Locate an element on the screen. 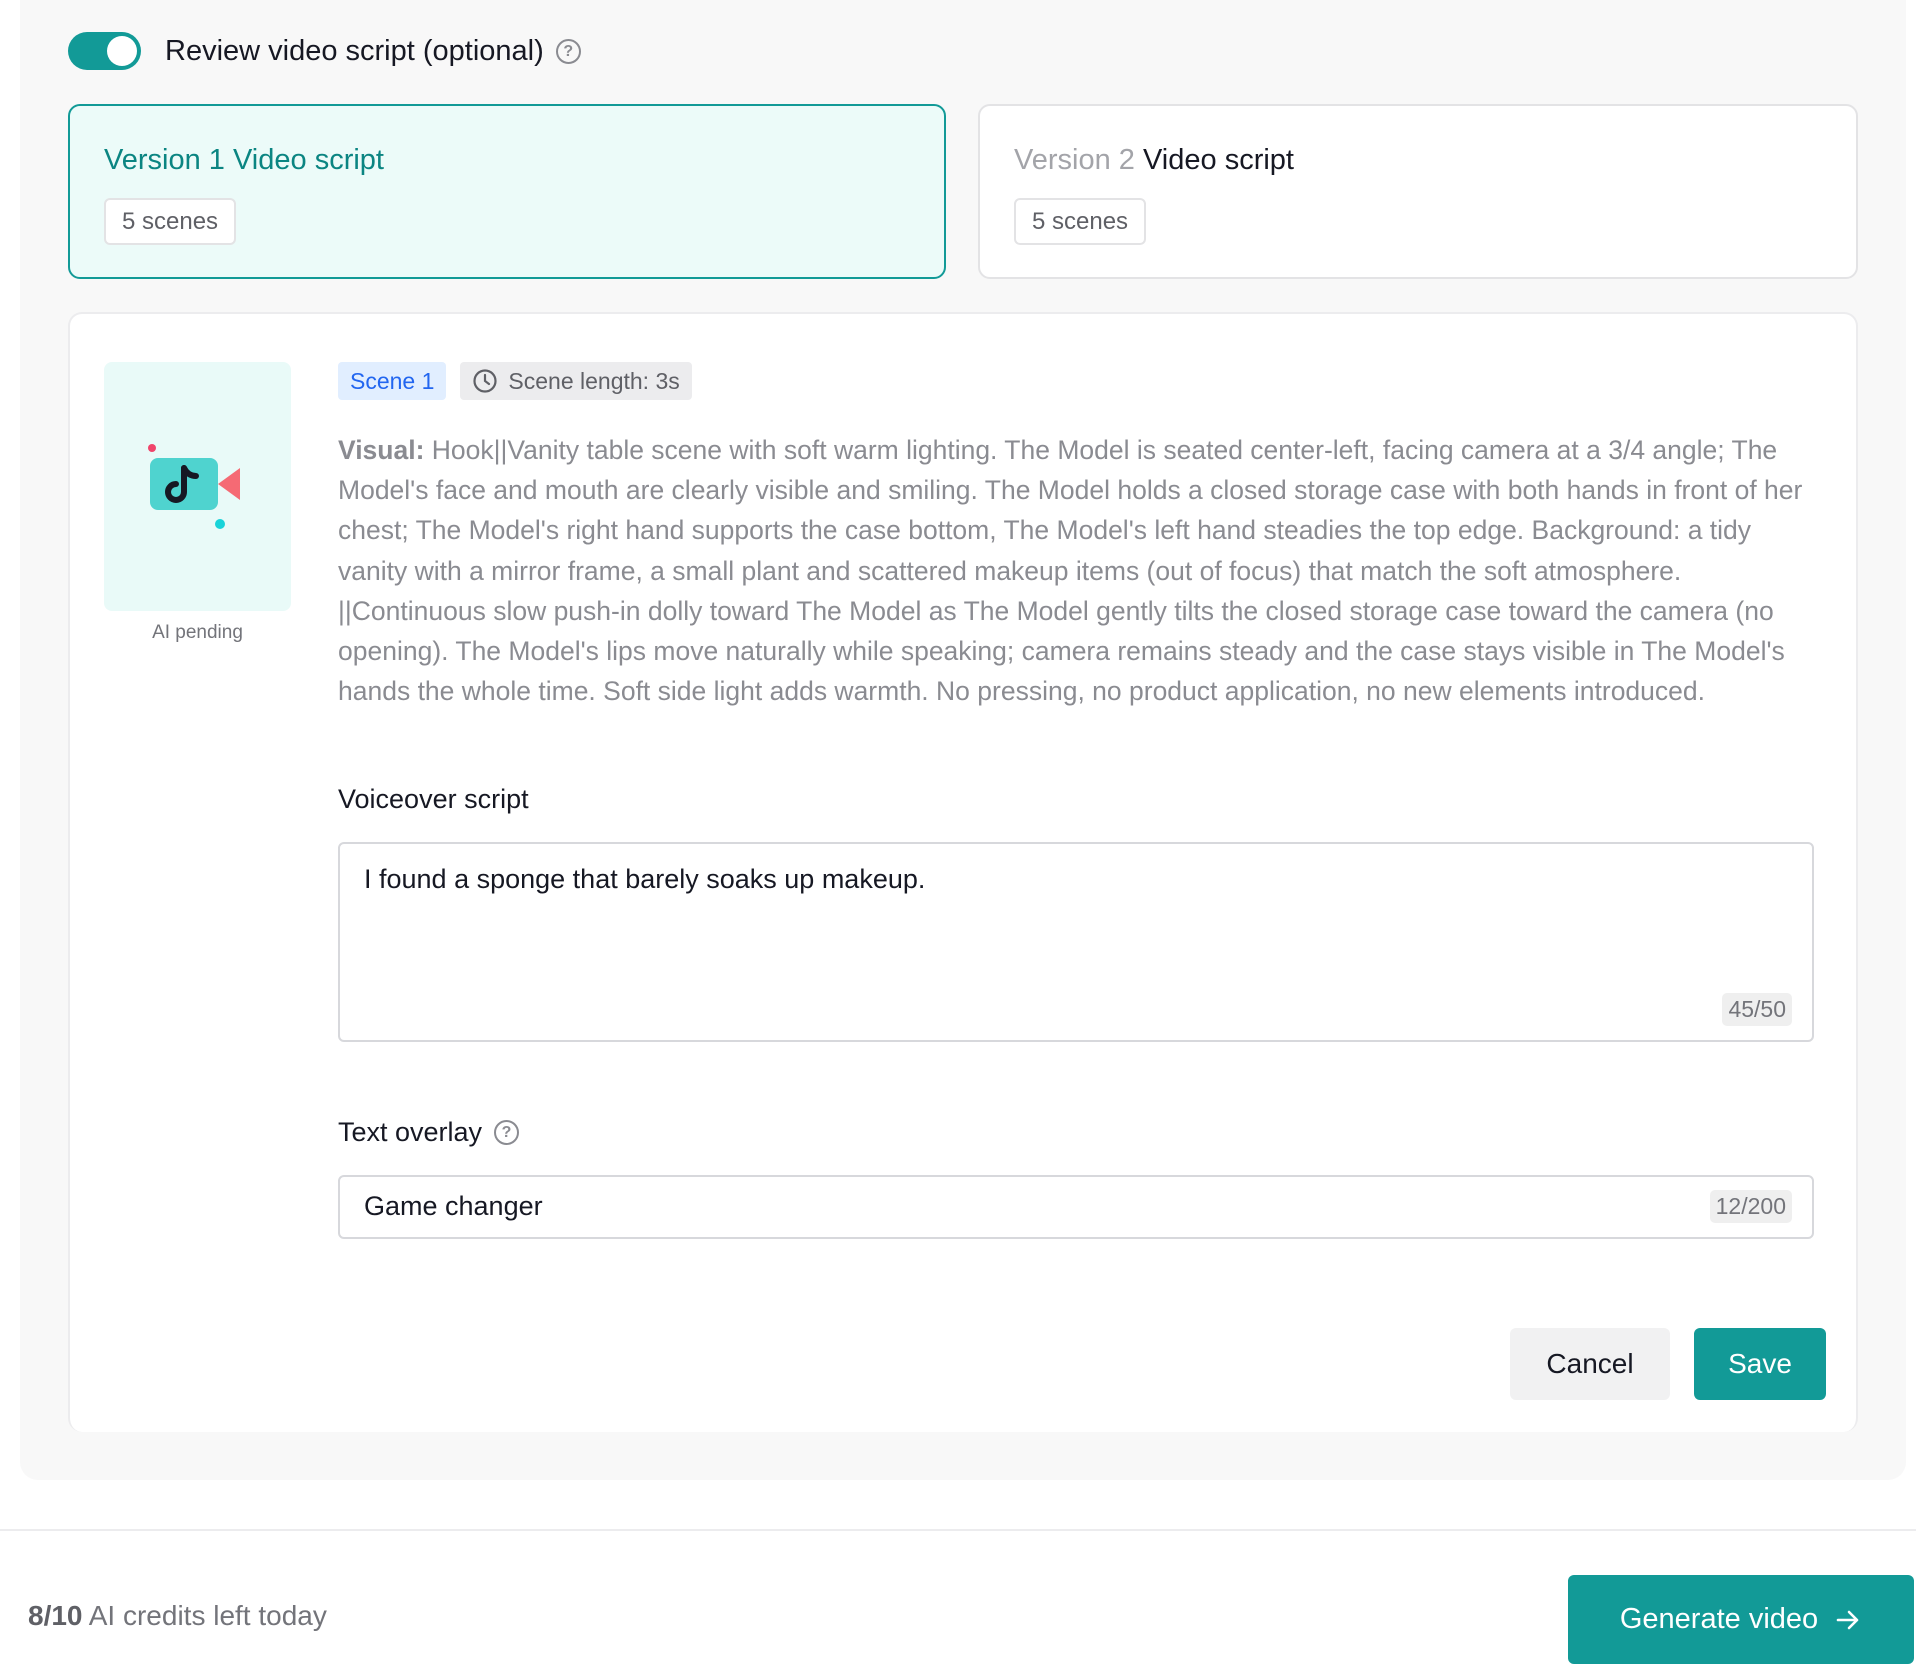 Image resolution: width=1916 pixels, height=1674 pixels. version-2-scenes-chip: 5 scenes is located at coordinates (1080, 221).